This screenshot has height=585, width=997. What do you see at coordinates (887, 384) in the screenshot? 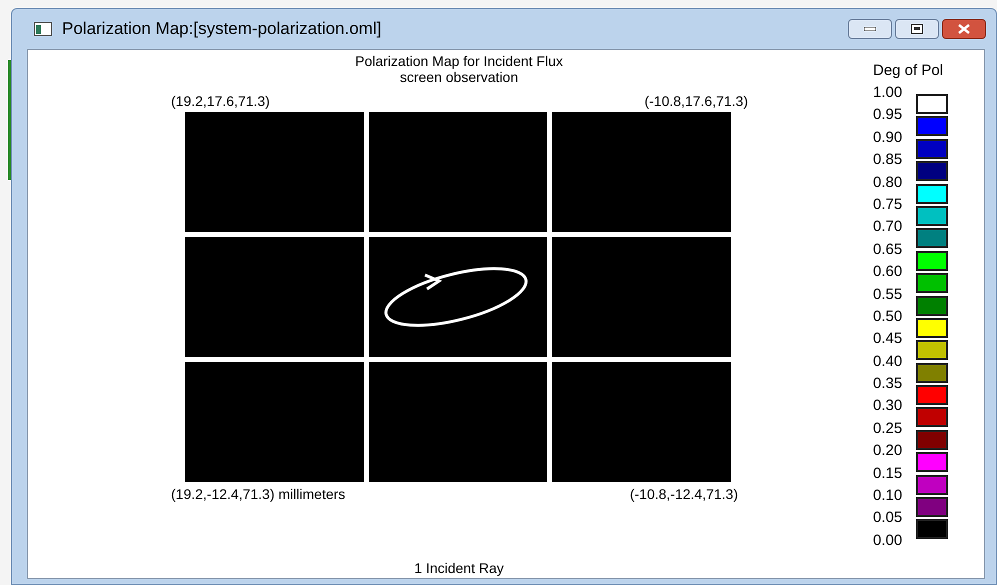
I see `legend-tick-label: 0.35` at bounding box center [887, 384].